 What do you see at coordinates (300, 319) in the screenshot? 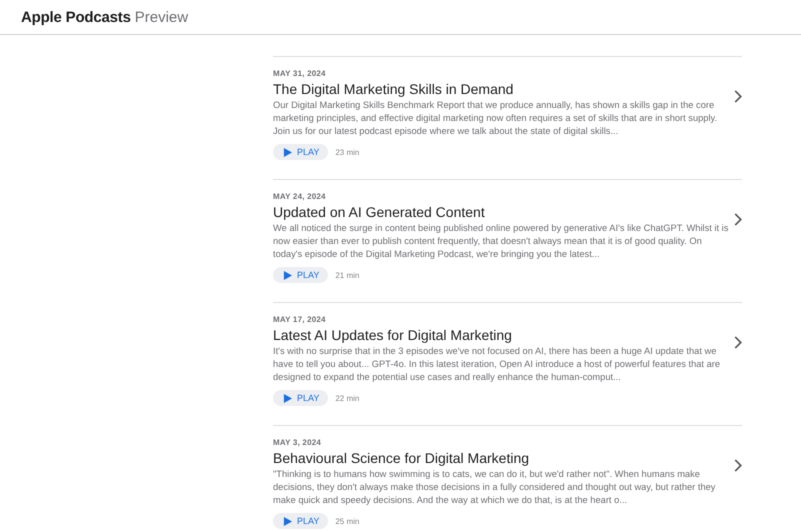
I see `episode-date: MAY 17, 2024` at bounding box center [300, 319].